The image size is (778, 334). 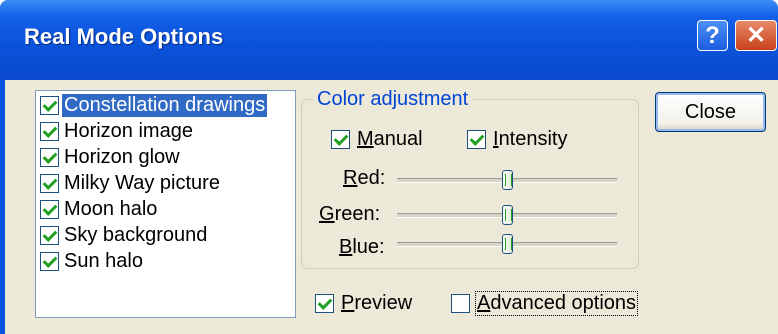 I want to click on list-item-label: Horizon glow, so click(x=122, y=157).